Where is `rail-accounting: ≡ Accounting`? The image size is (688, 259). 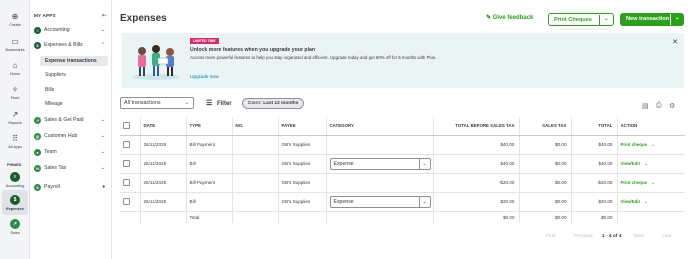
rail-accounting: ≡ Accounting is located at coordinates (15, 180).